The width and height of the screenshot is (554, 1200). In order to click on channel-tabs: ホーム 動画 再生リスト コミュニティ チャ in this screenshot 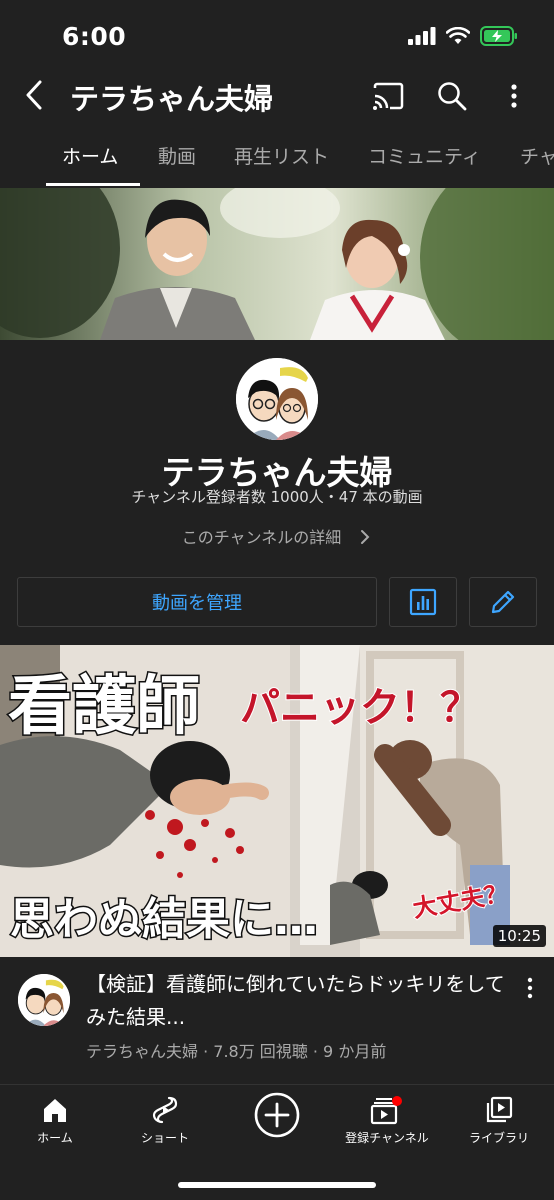, I will do `click(277, 158)`.